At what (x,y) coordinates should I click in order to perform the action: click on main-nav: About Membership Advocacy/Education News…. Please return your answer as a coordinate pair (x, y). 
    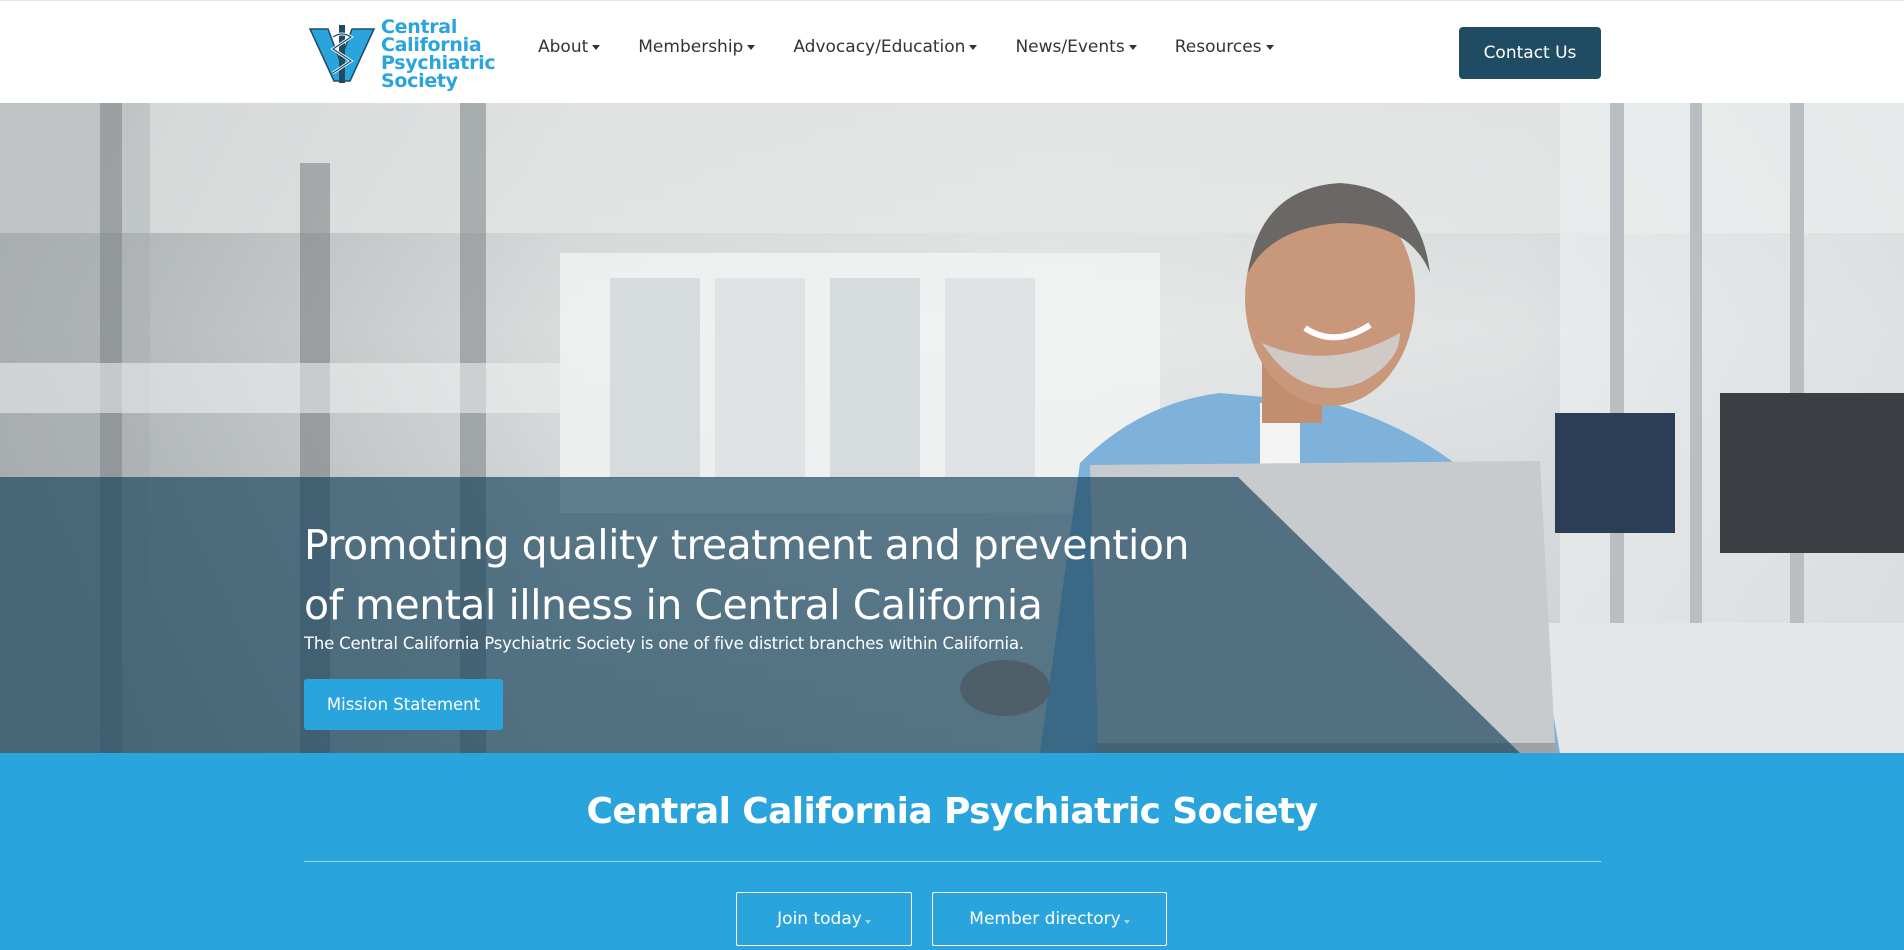
    Looking at the image, I should click on (925, 47).